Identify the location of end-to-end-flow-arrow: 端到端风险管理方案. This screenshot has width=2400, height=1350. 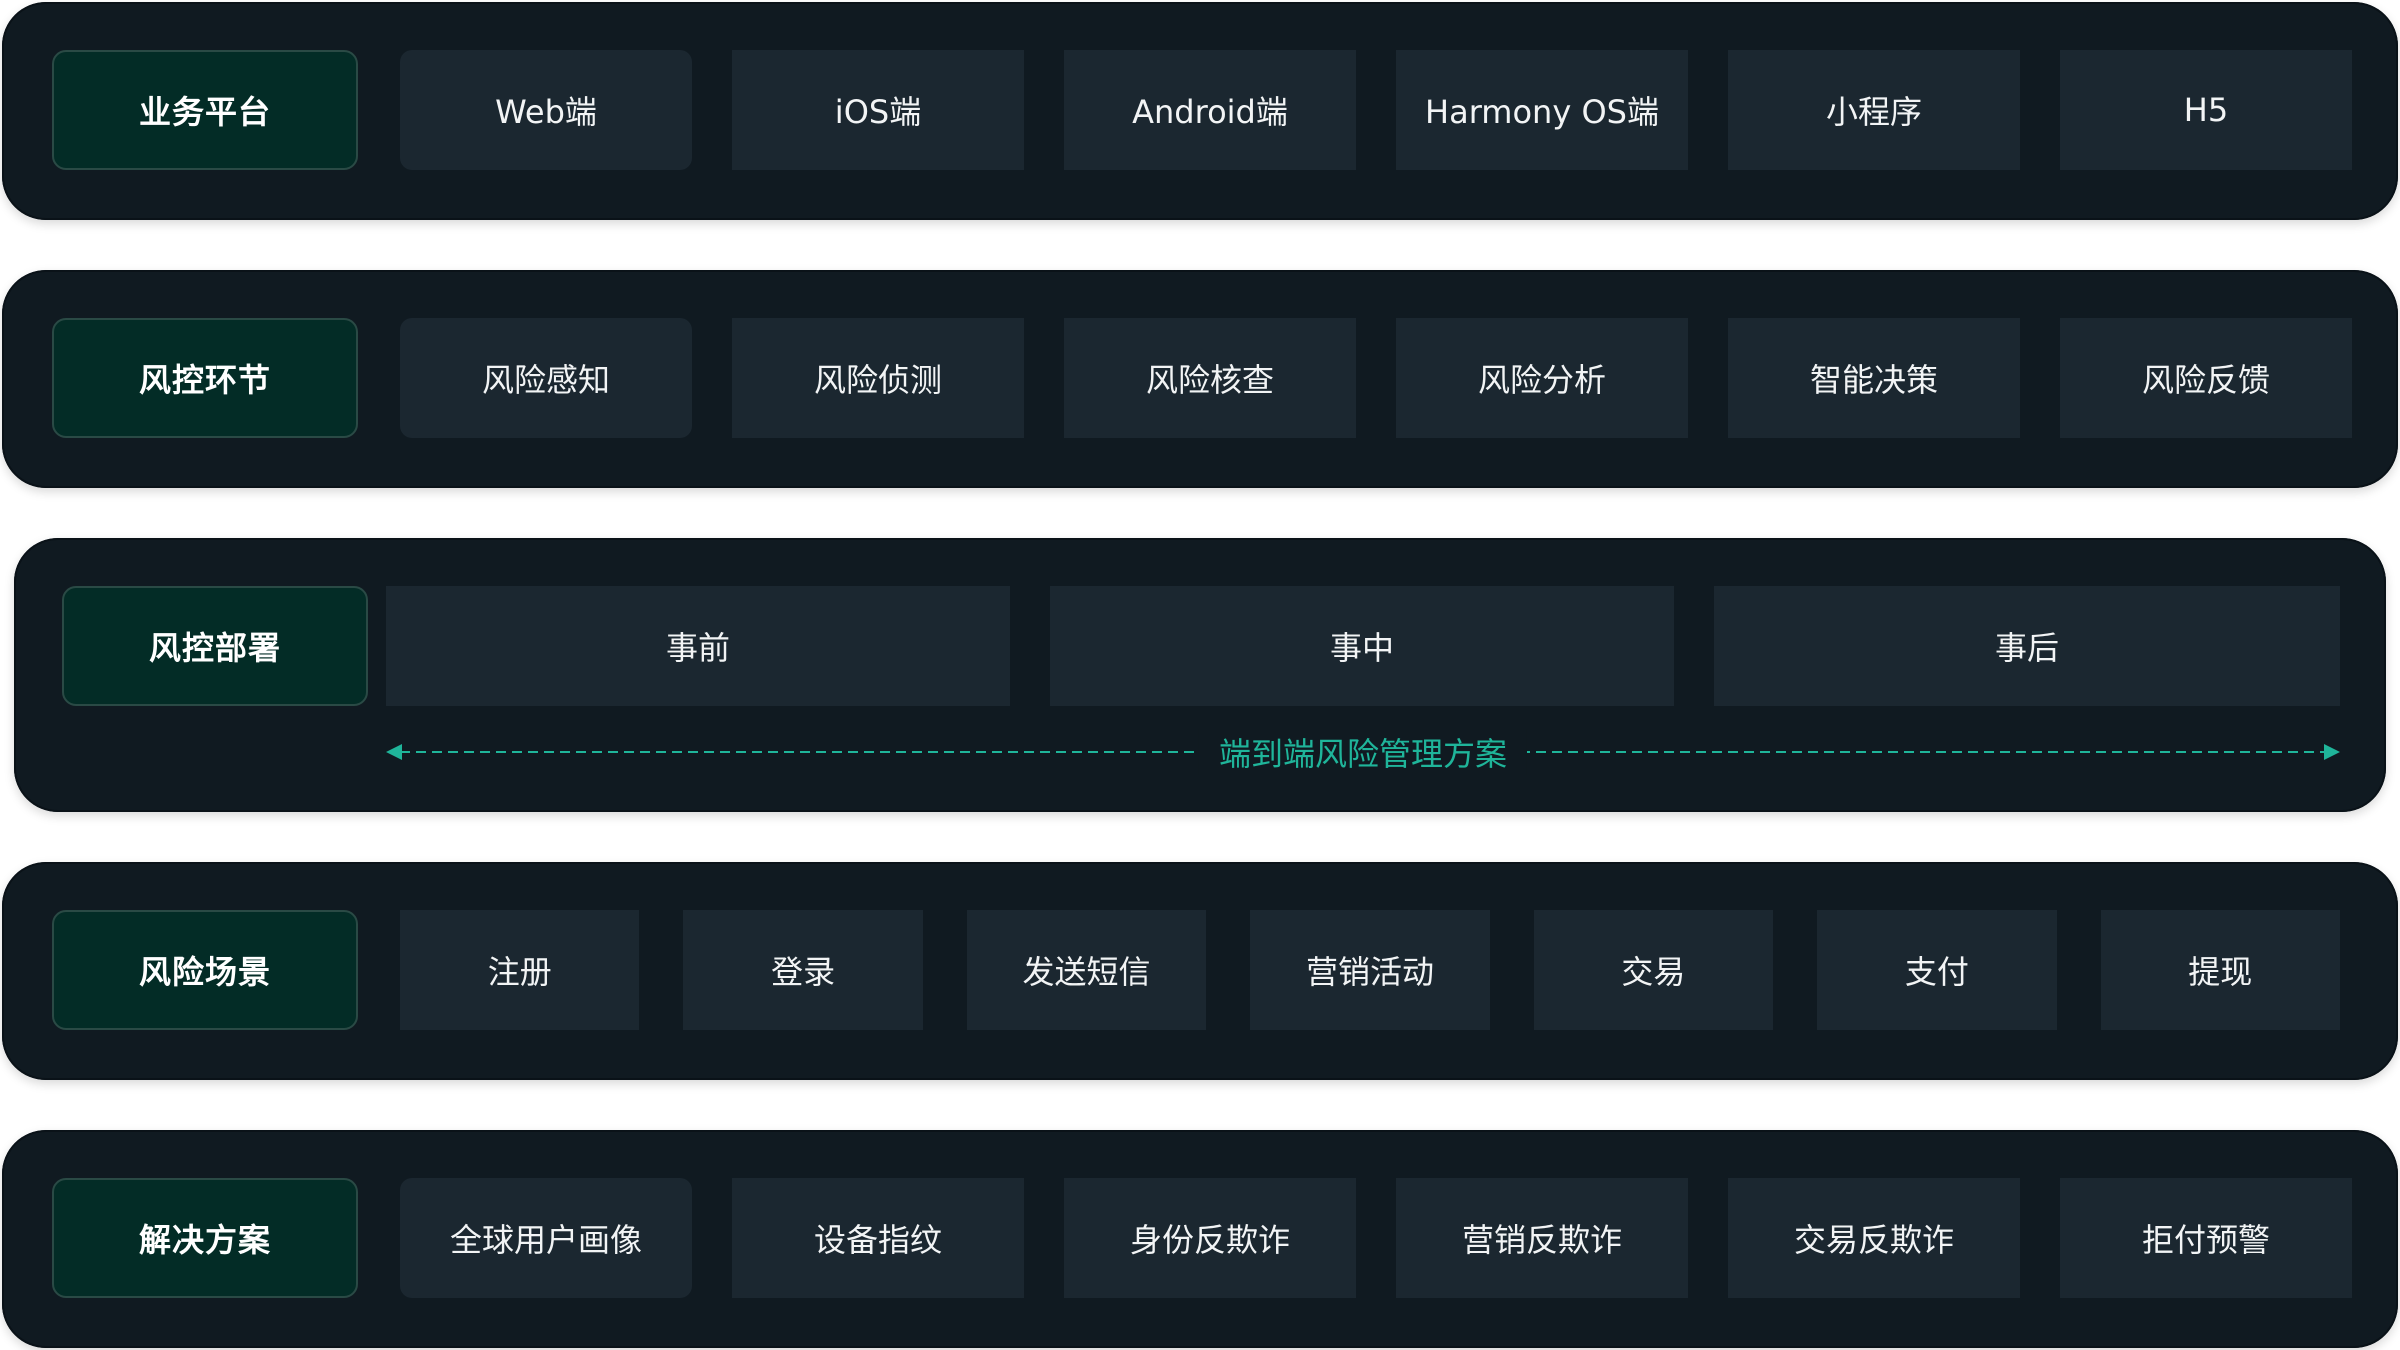
(1363, 752).